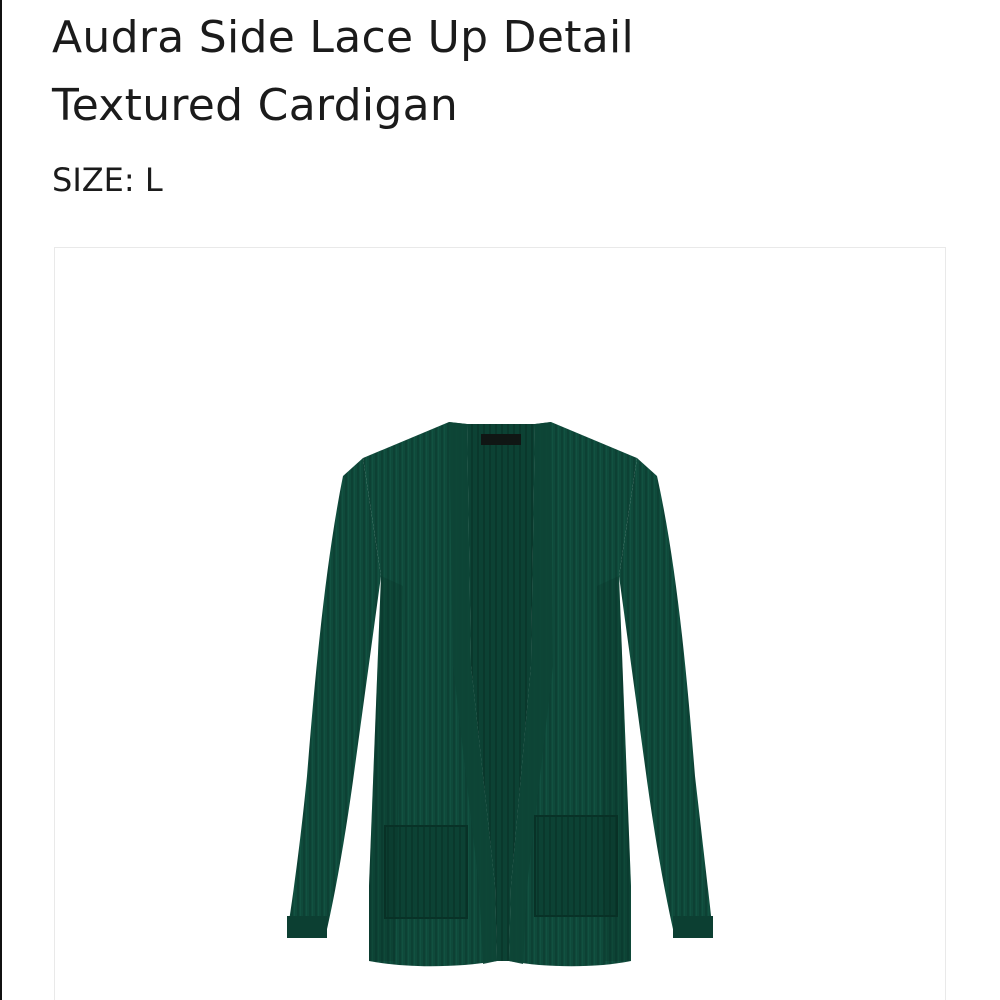 The width and height of the screenshot is (1000, 1000). I want to click on right-cuff, so click(693, 927).